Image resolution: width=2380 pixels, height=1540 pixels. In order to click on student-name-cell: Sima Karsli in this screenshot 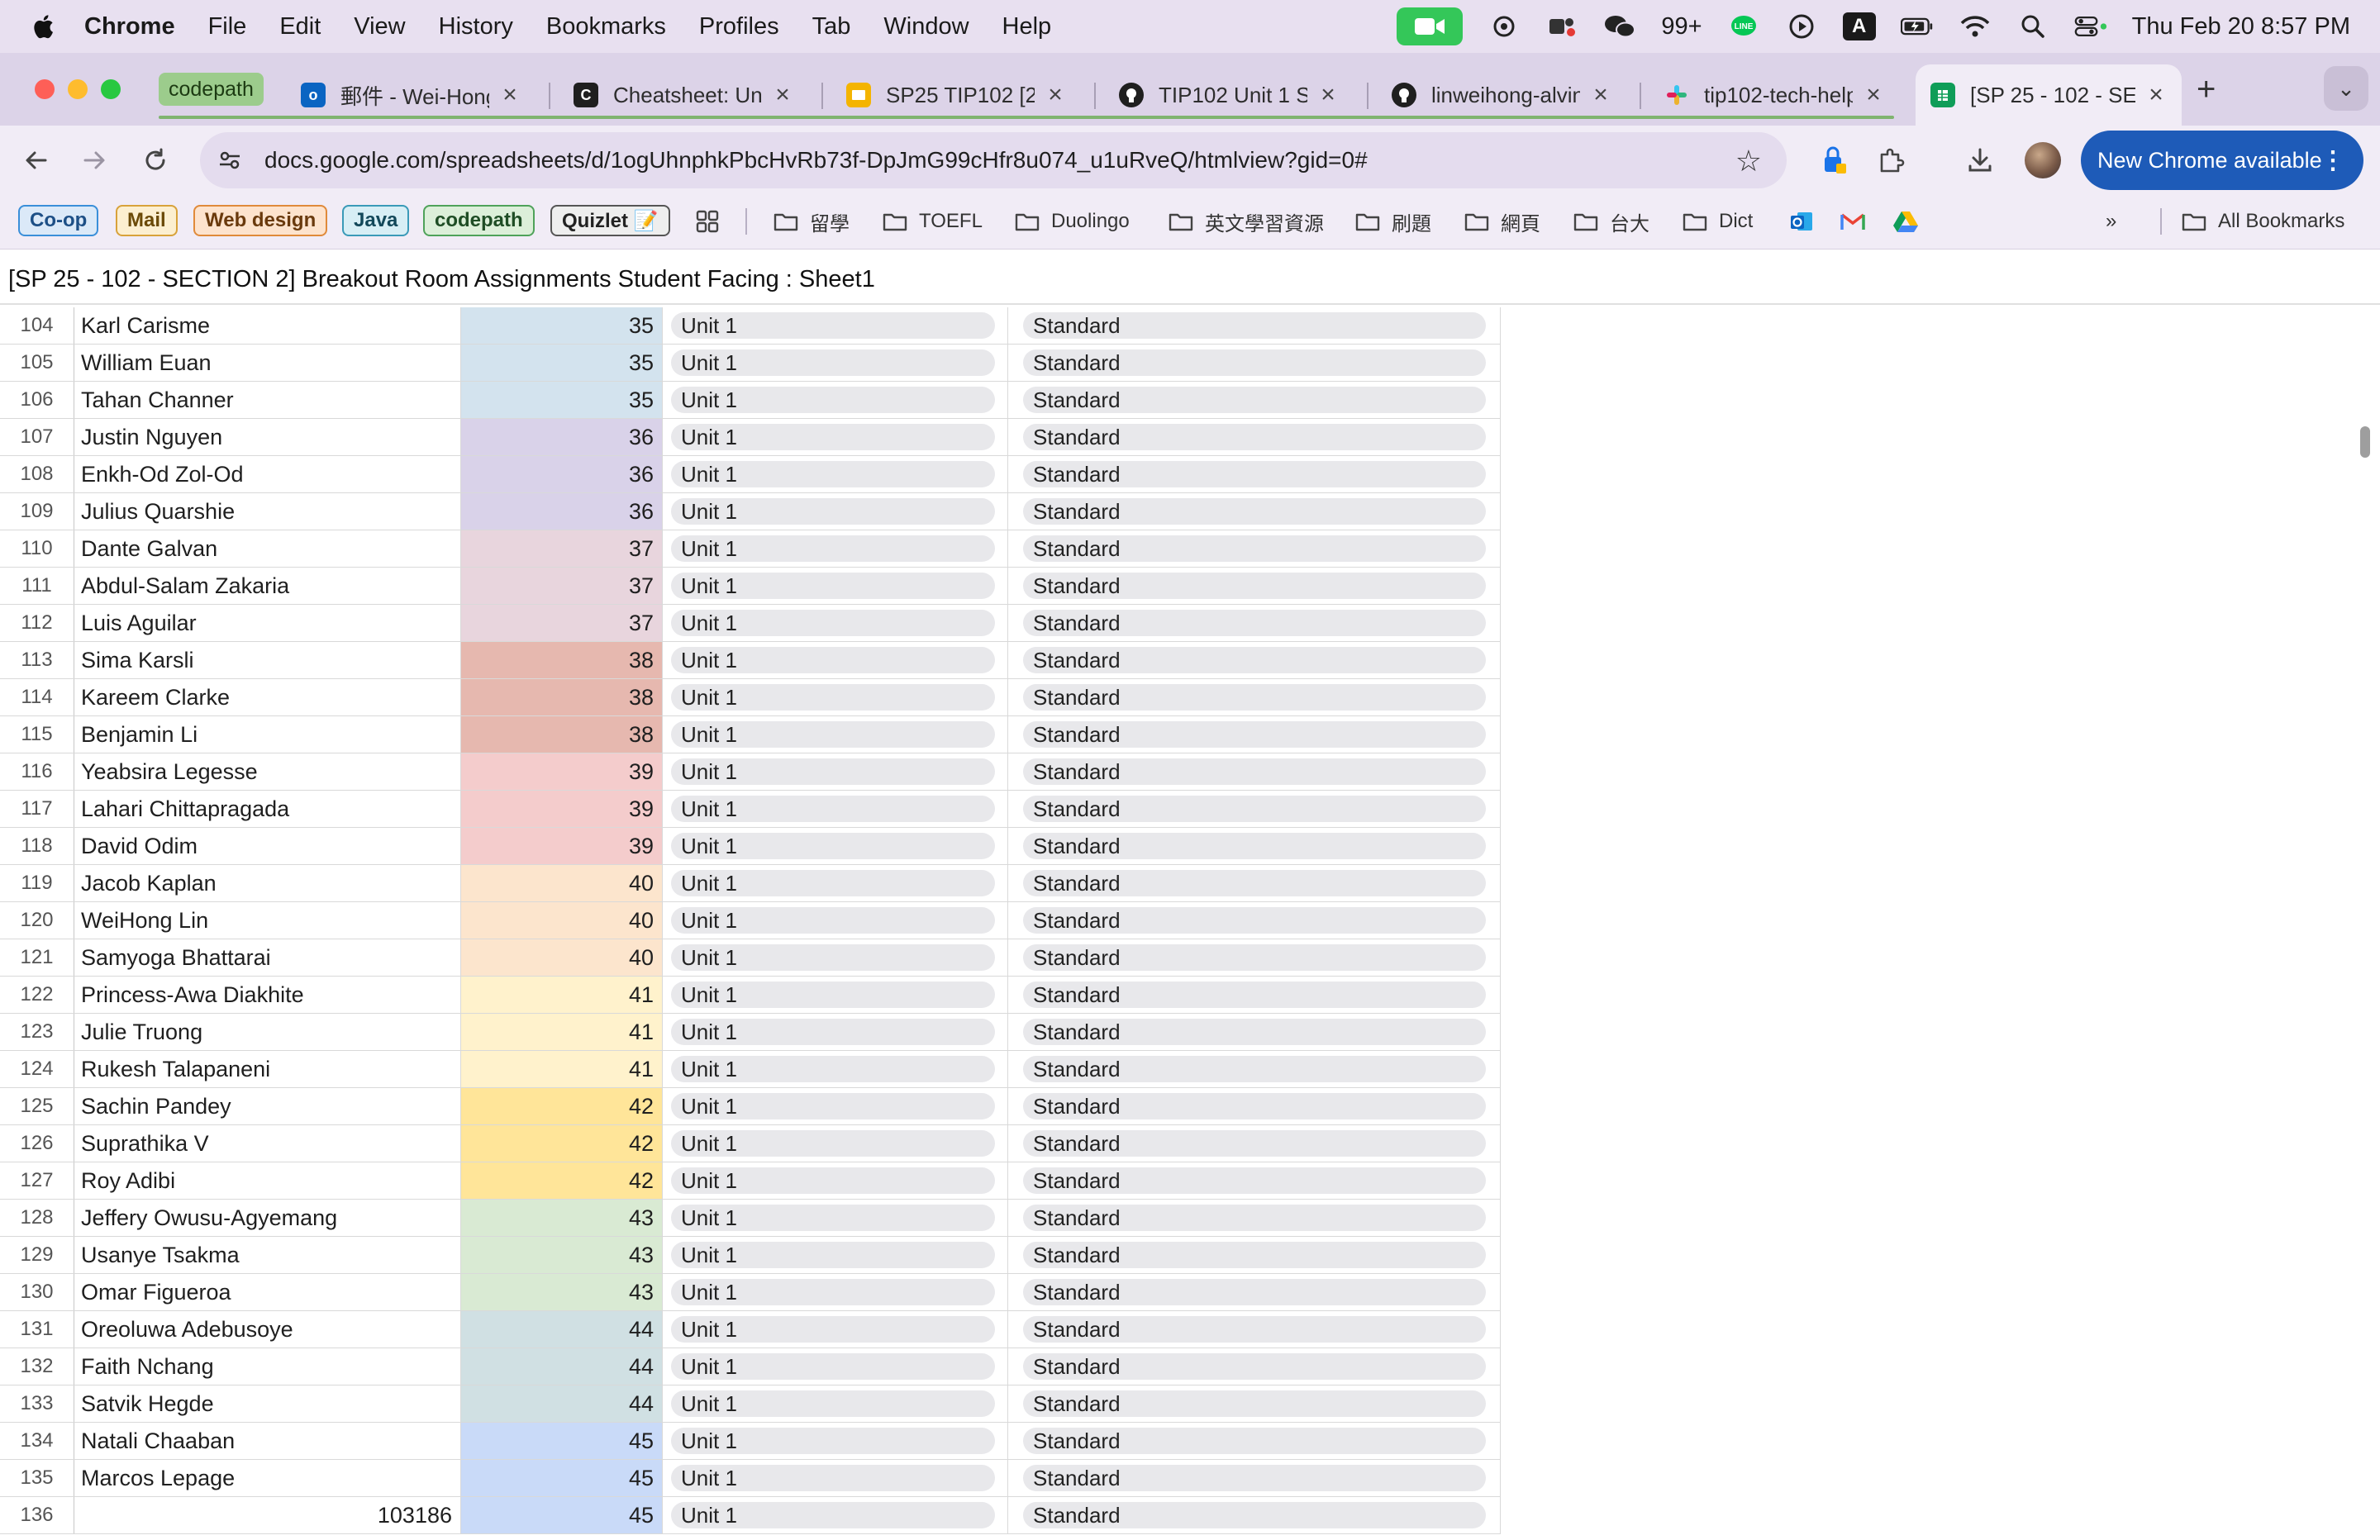, I will do `click(267, 660)`.